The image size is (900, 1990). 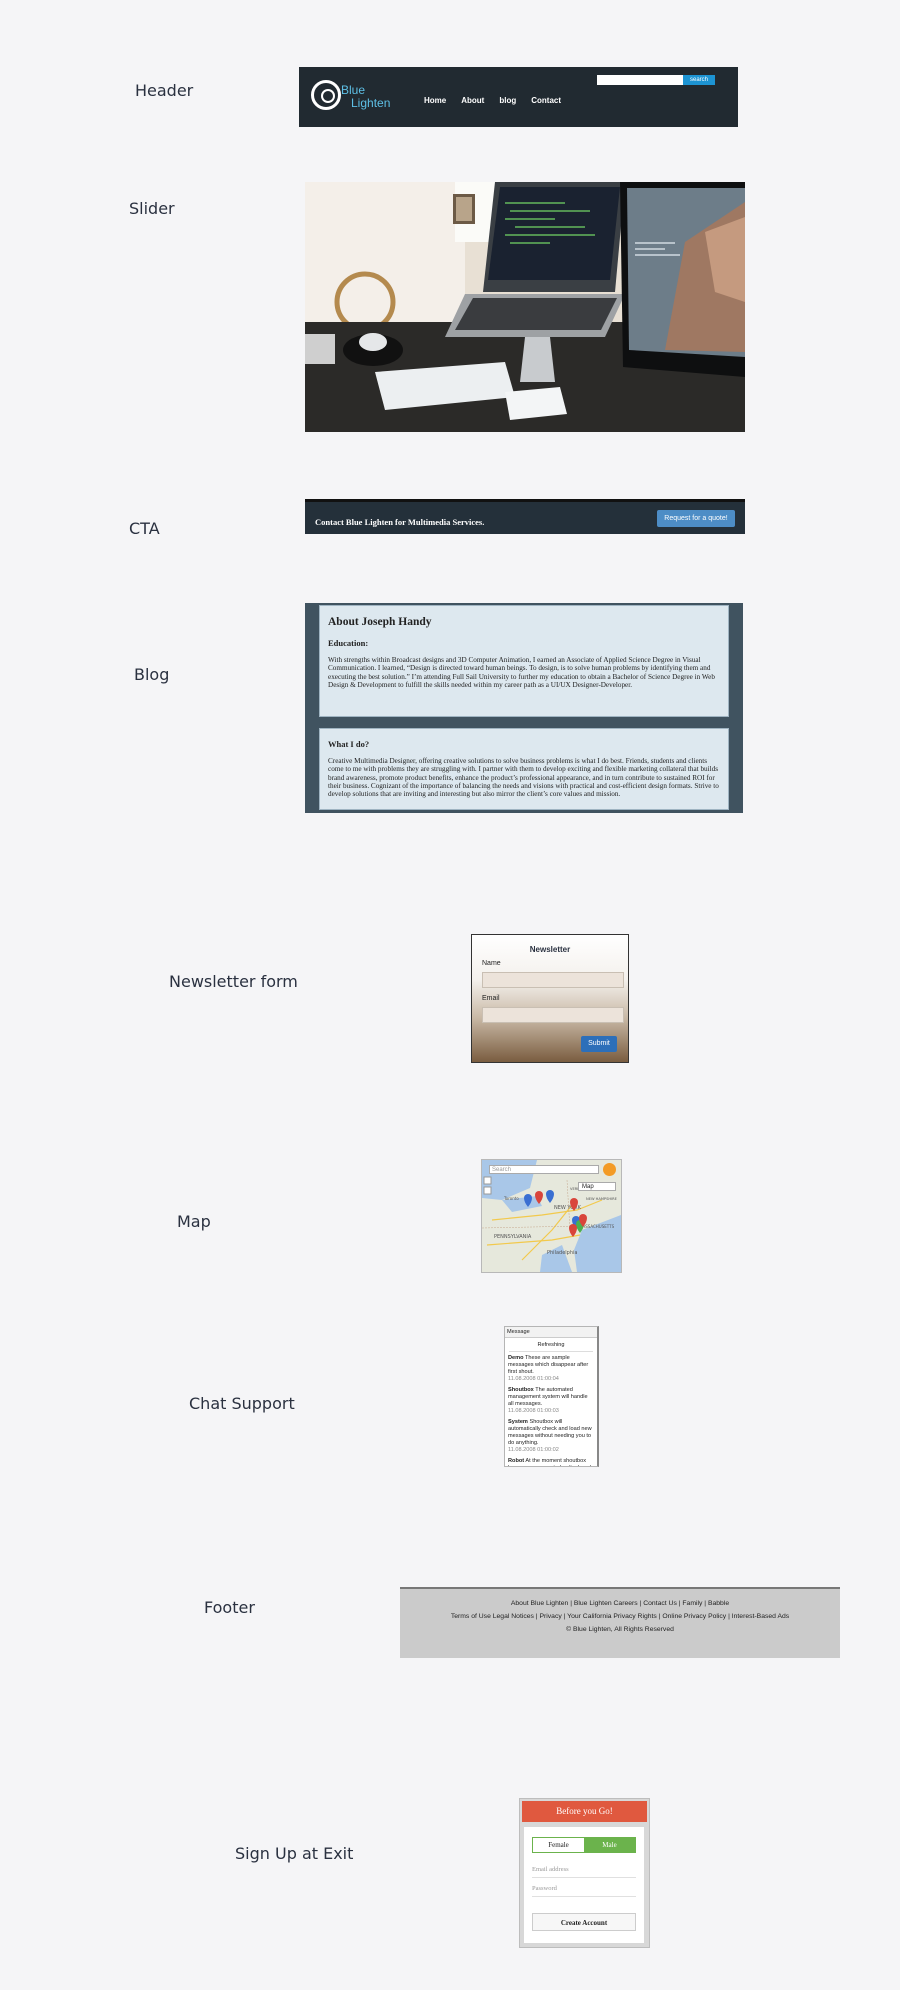 I want to click on email-label: Email, so click(x=491, y=998).